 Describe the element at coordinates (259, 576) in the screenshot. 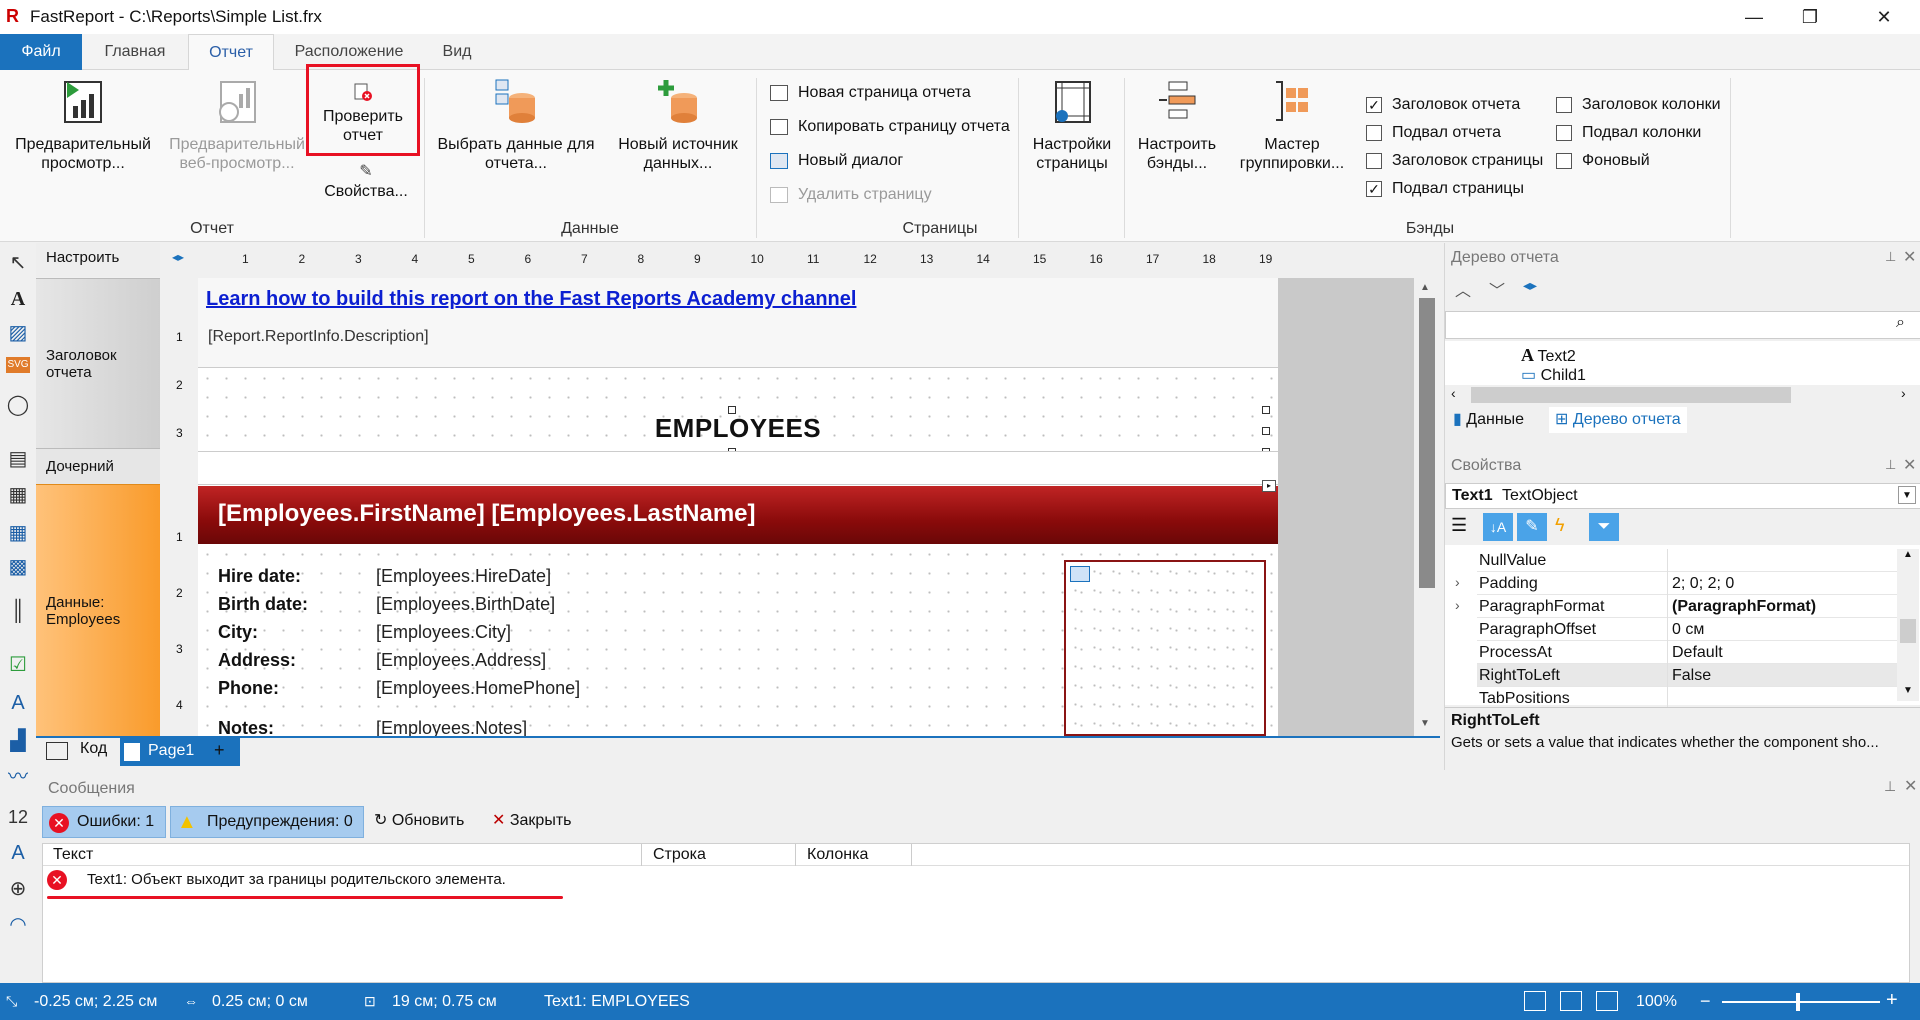

I see `field-label: Hire date:` at that location.